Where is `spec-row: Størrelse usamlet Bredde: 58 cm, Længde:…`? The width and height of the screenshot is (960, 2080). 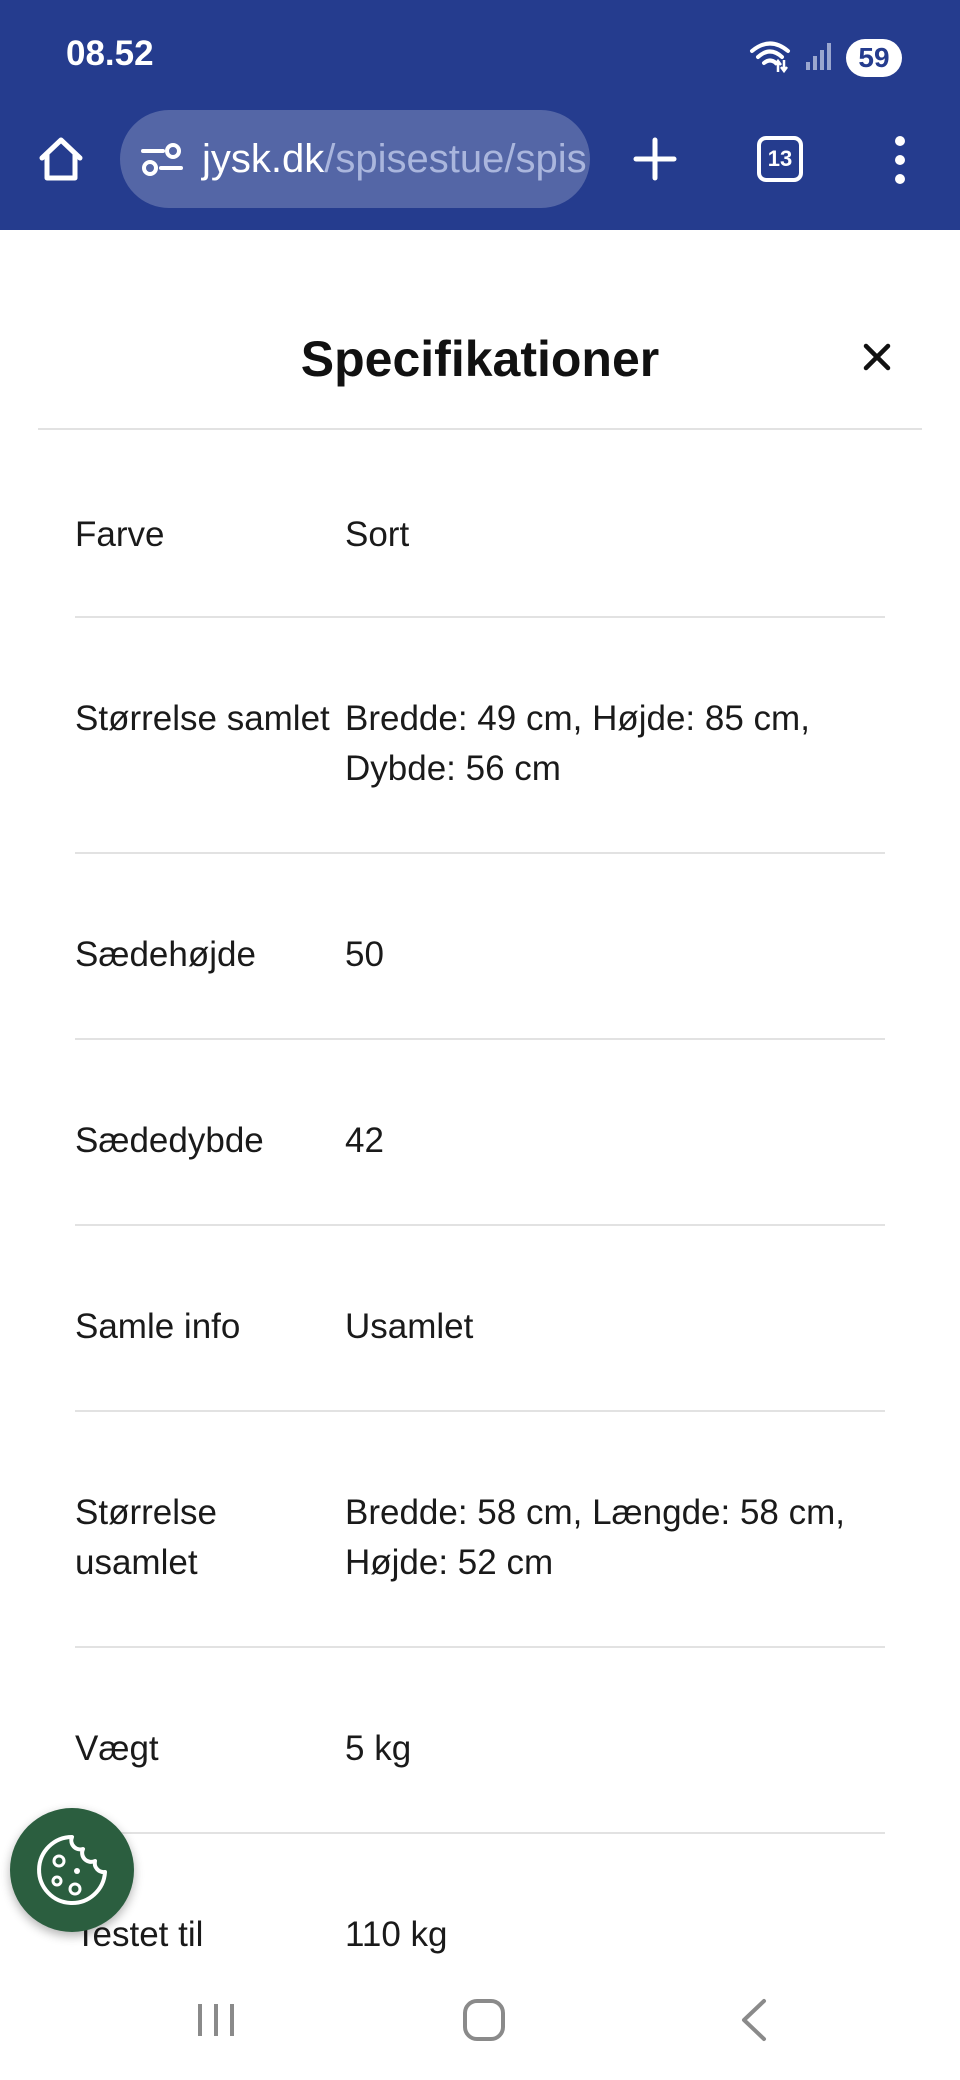 spec-row: Størrelse usamlet Bredde: 58 cm, Længde:… is located at coordinates (480, 1530).